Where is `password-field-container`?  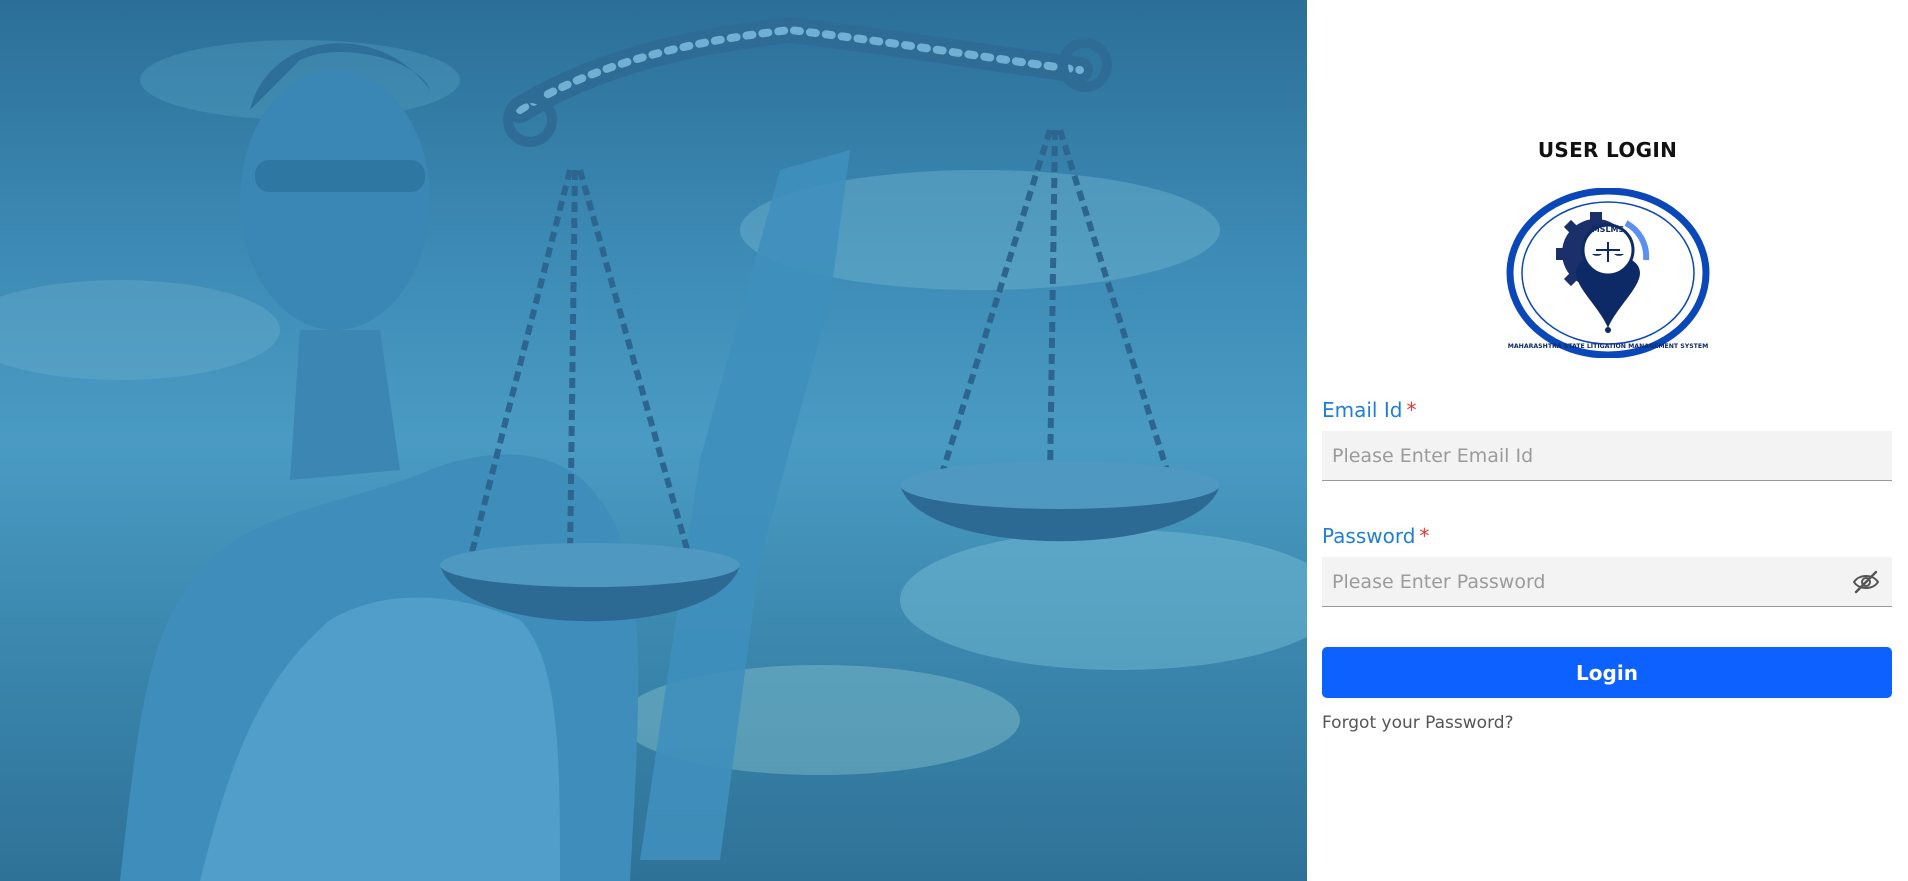
password-field-container is located at coordinates (1607, 582).